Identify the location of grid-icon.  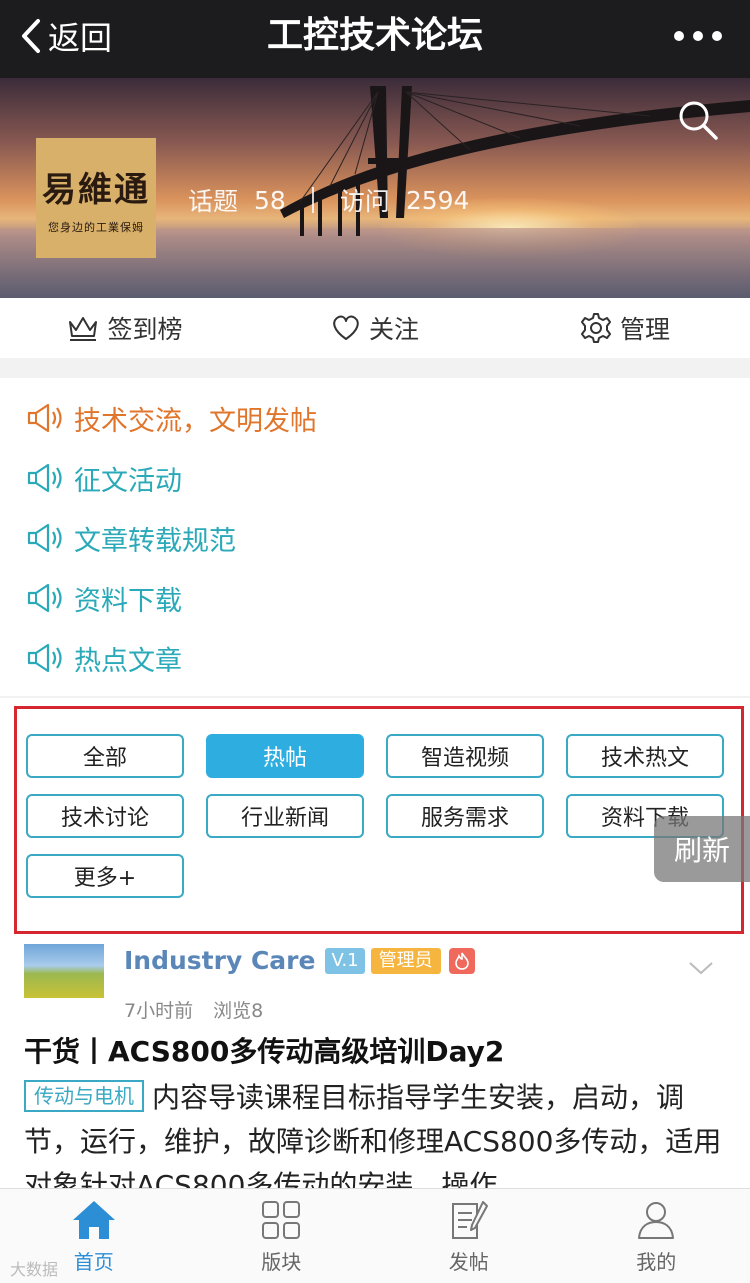
(281, 1219).